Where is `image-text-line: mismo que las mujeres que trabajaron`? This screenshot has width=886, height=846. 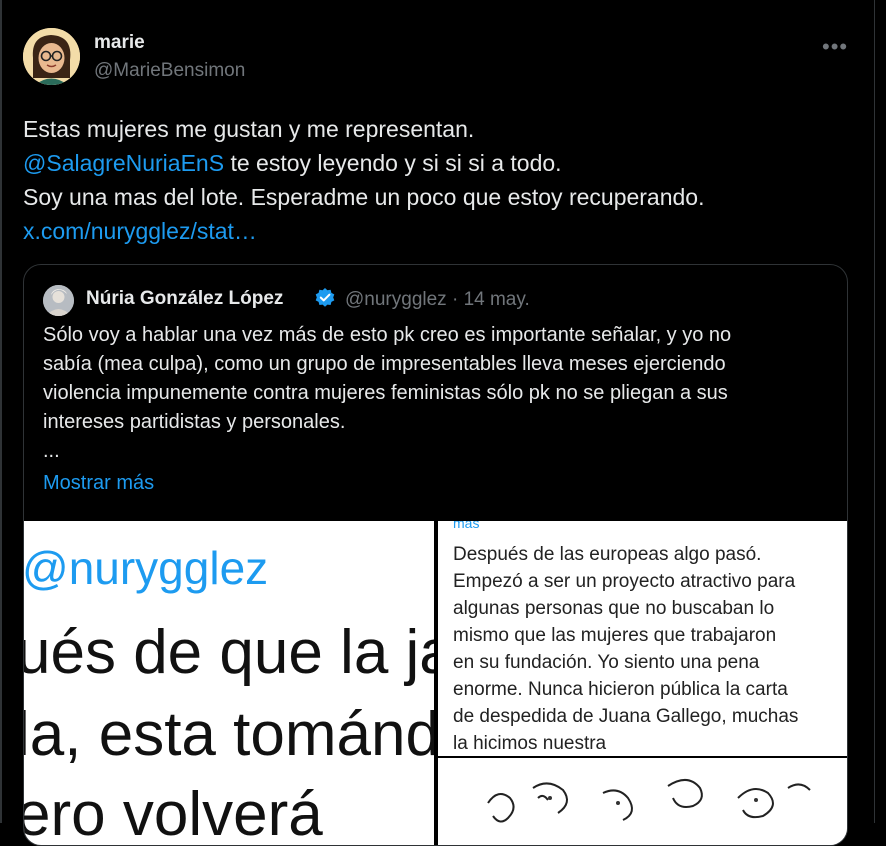
image-text-line: mismo que las mujeres que trabajaron is located at coordinates (615, 635).